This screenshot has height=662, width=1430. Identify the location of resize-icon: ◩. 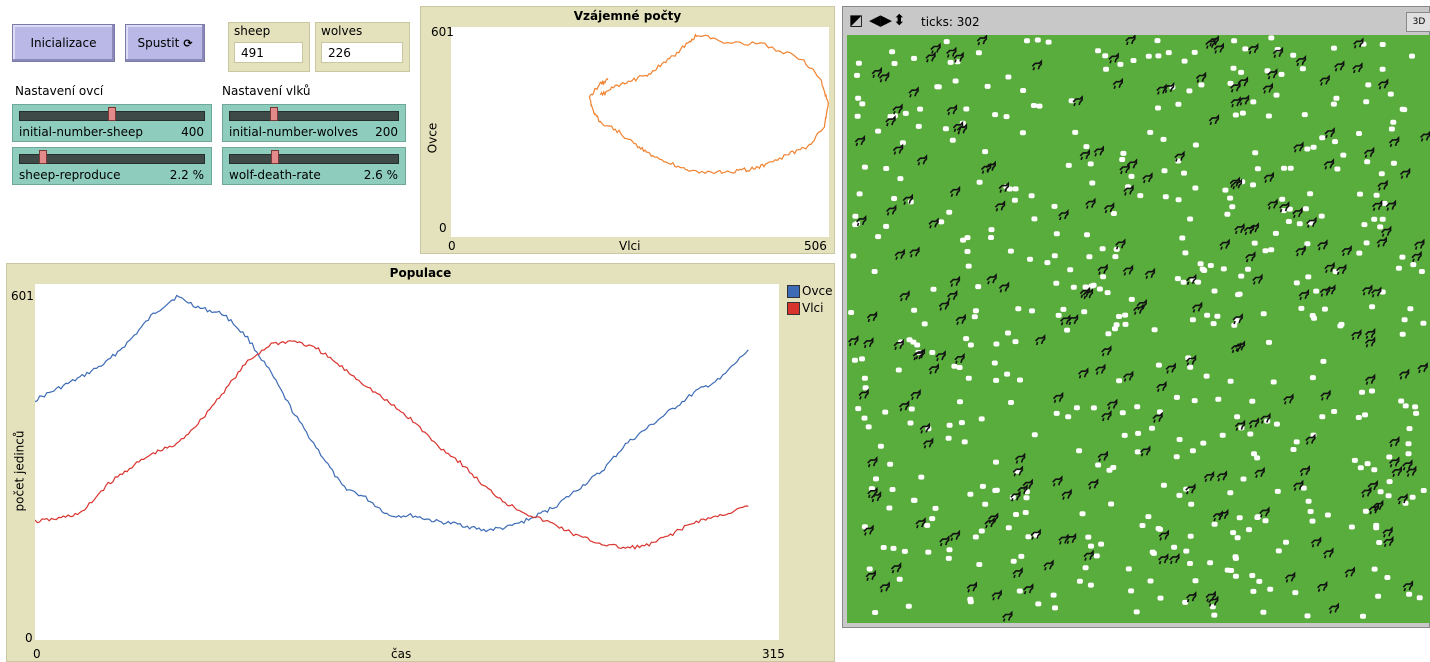
(856, 20).